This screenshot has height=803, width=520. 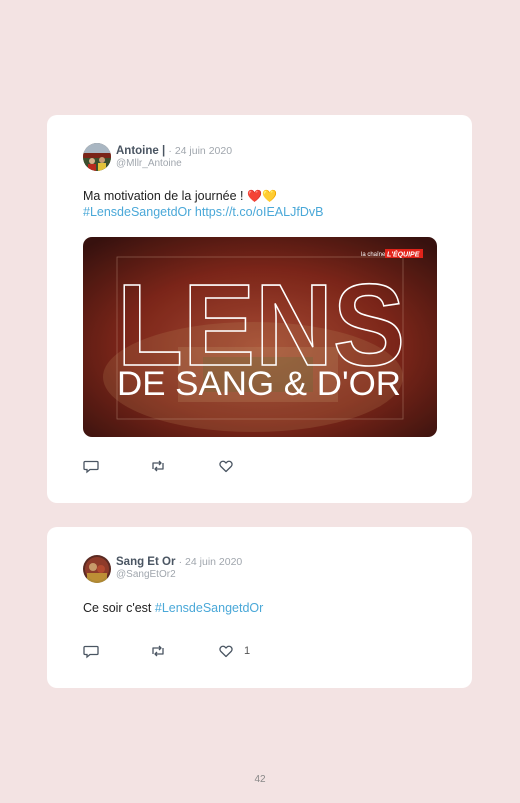 I want to click on author-handle: @SangEtOr2, so click(x=146, y=574).